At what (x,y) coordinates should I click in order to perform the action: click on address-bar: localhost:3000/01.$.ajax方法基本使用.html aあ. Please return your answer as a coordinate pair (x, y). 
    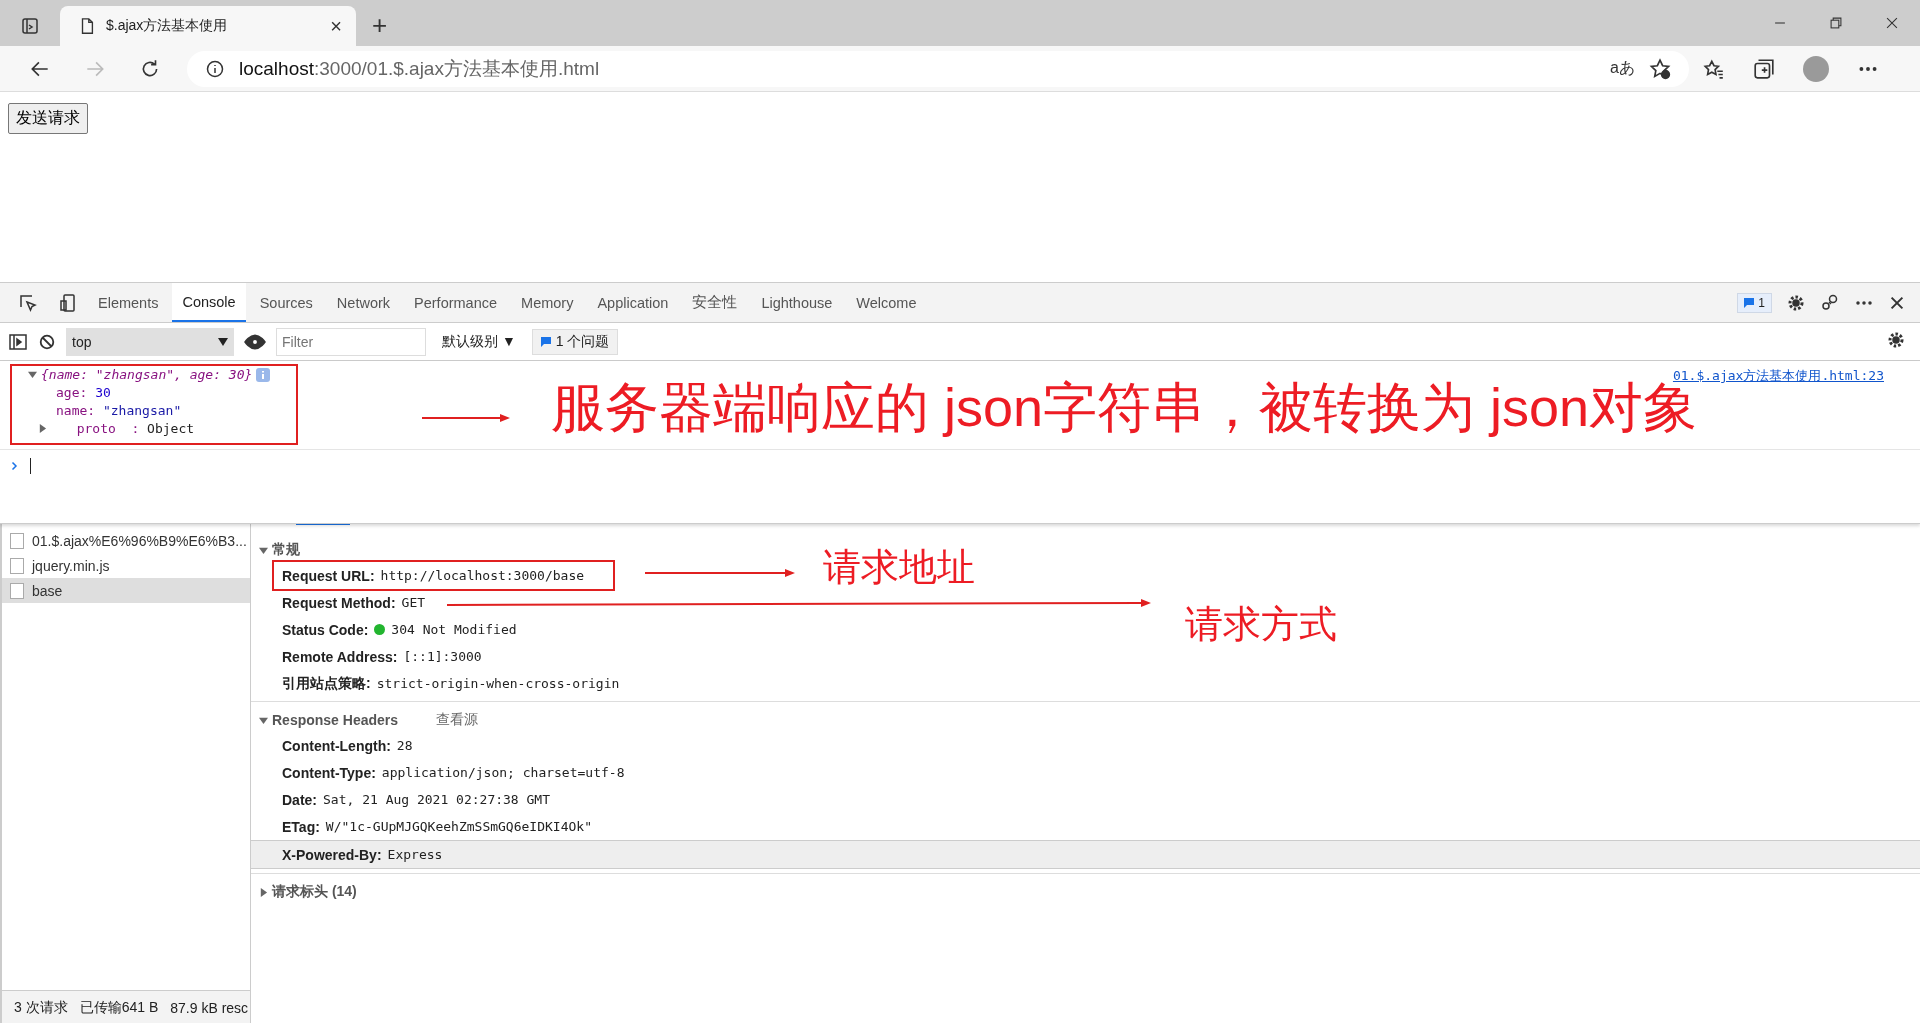
    Looking at the image, I should click on (938, 68).